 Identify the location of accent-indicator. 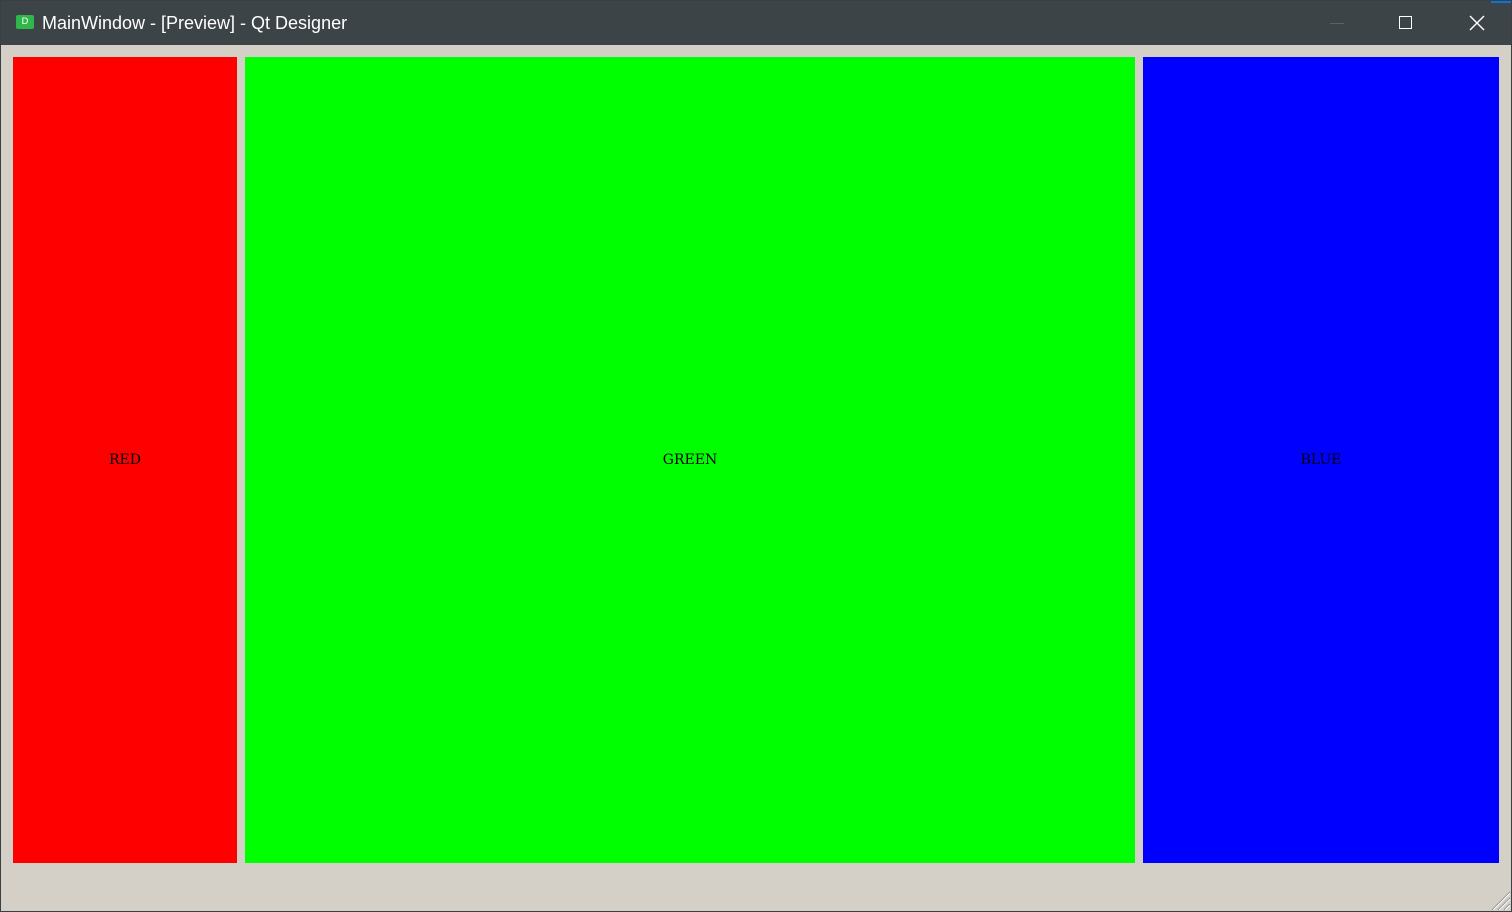
(1501, 2).